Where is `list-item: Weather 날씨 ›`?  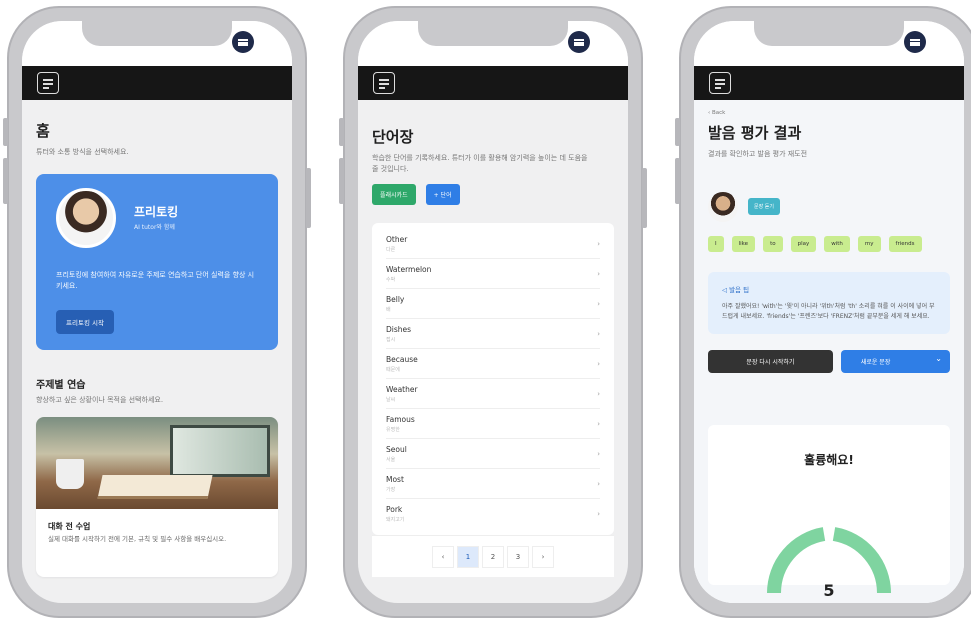
list-item: Weather 날씨 › is located at coordinates (493, 394).